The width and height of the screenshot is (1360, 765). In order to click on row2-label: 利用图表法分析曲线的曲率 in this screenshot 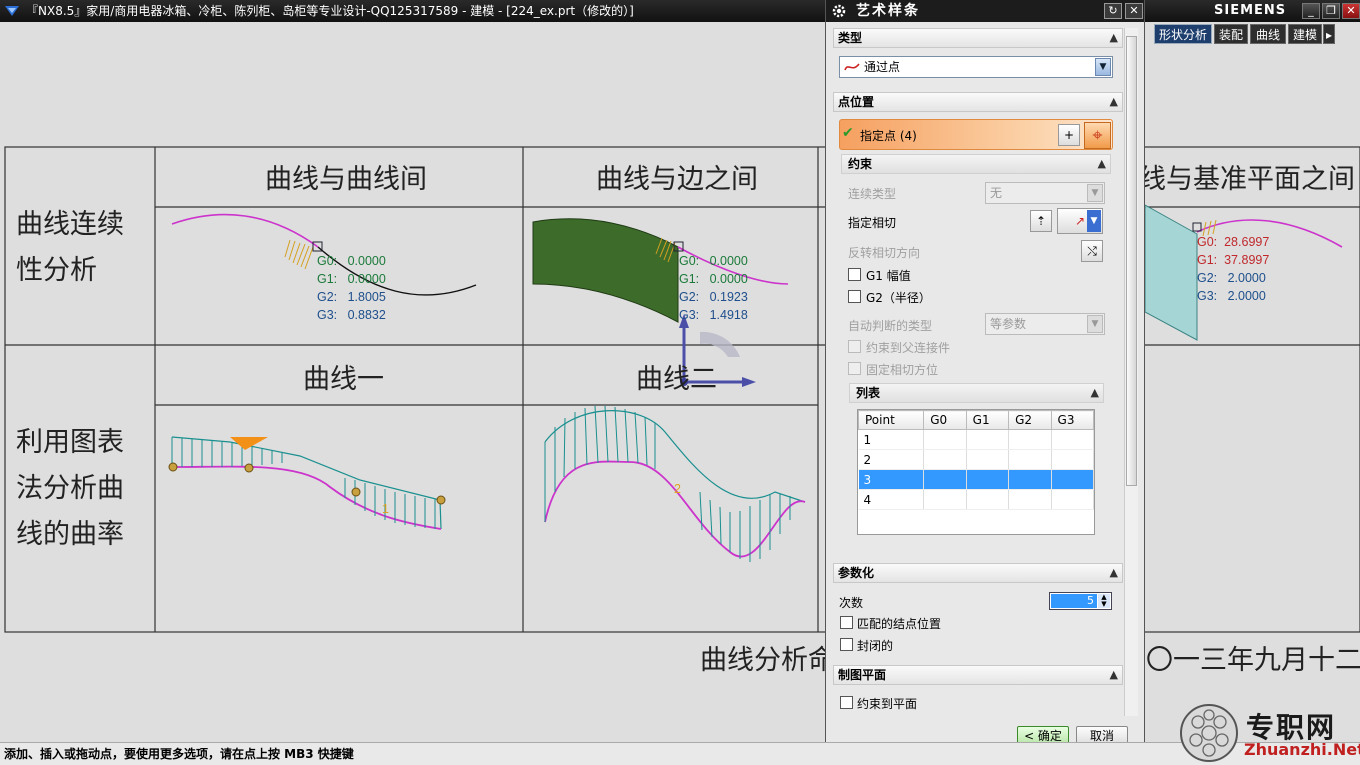, I will do `click(70, 488)`.